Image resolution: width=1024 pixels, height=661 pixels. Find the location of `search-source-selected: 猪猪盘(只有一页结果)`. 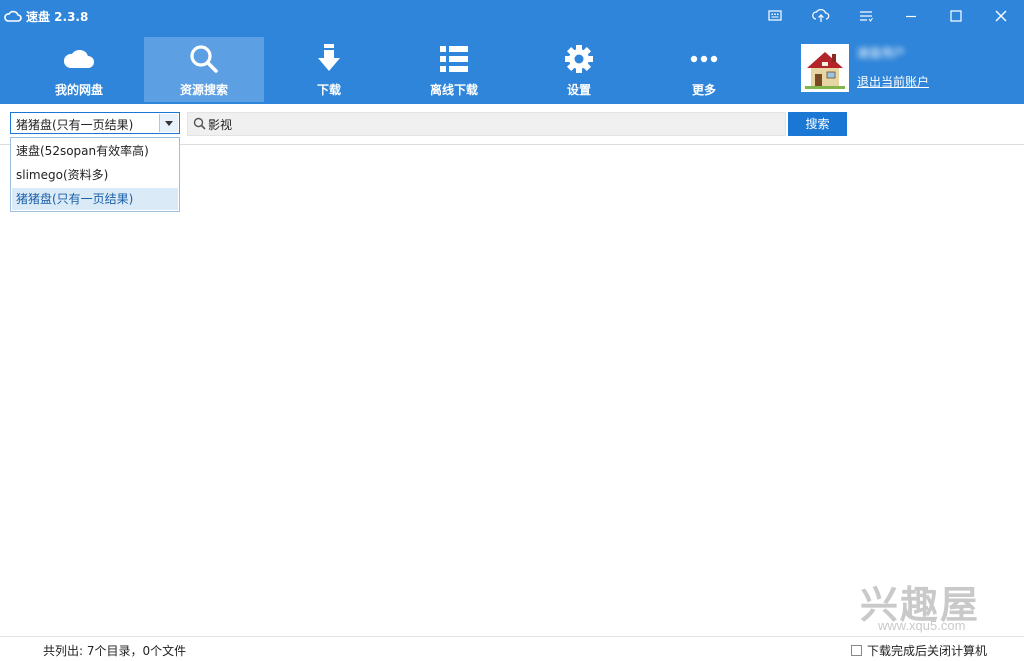

search-source-selected: 猪猪盘(只有一页结果) is located at coordinates (75, 125).